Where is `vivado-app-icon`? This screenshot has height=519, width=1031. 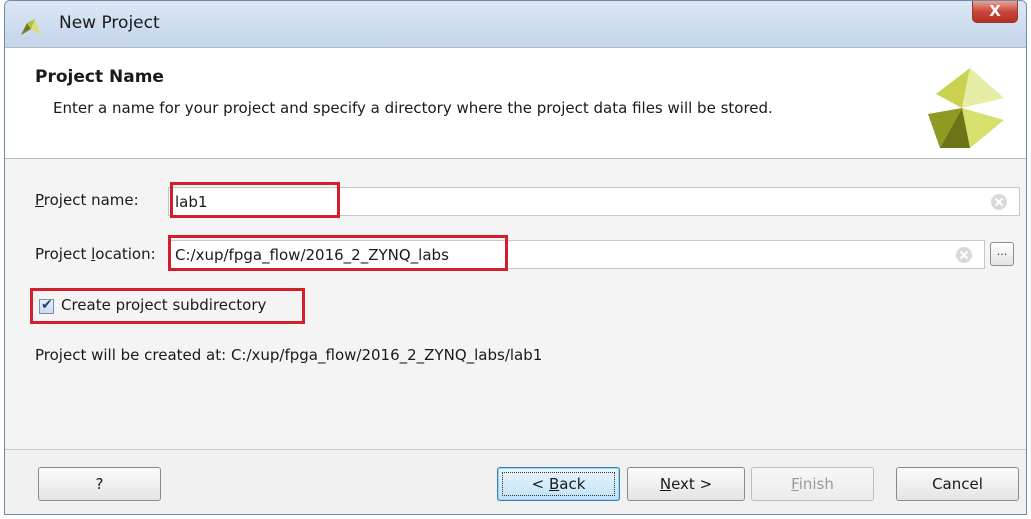 vivado-app-icon is located at coordinates (31, 27).